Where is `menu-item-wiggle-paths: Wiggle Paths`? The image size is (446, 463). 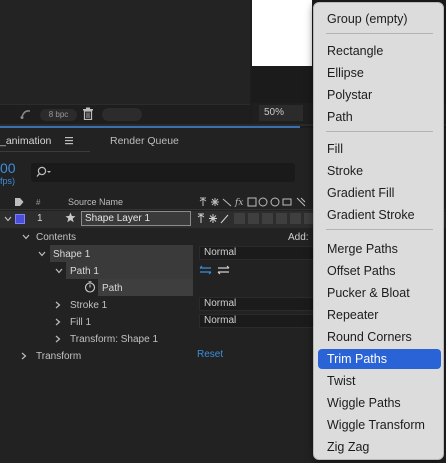
menu-item-wiggle-paths: Wiggle Paths is located at coordinates (379, 403).